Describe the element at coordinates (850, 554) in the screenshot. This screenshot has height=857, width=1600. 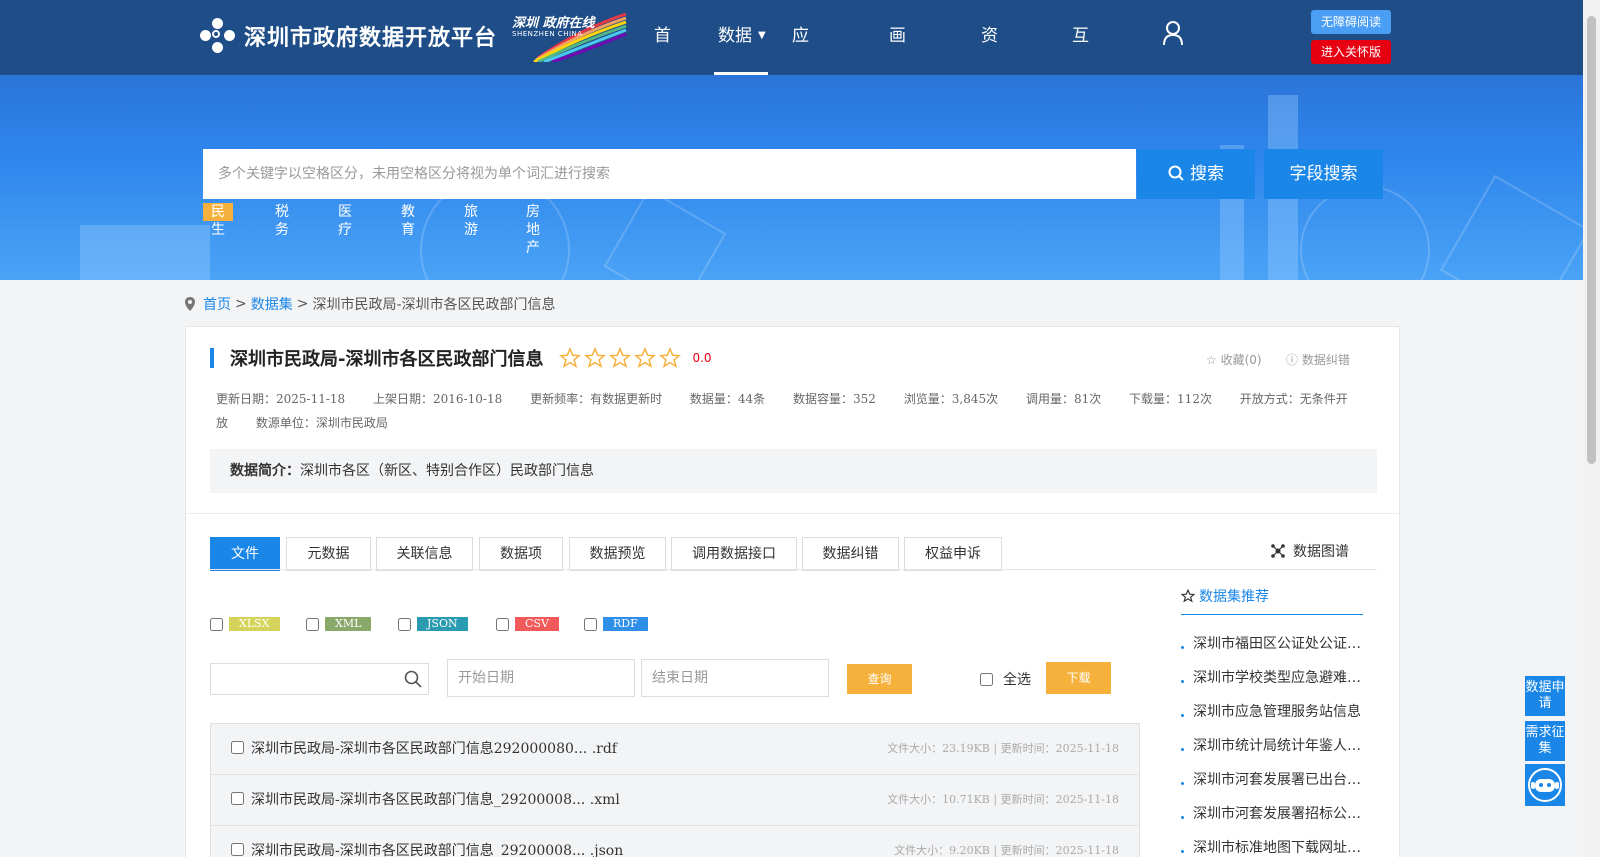
I see `tab-data-correction: 数据纠错` at that location.